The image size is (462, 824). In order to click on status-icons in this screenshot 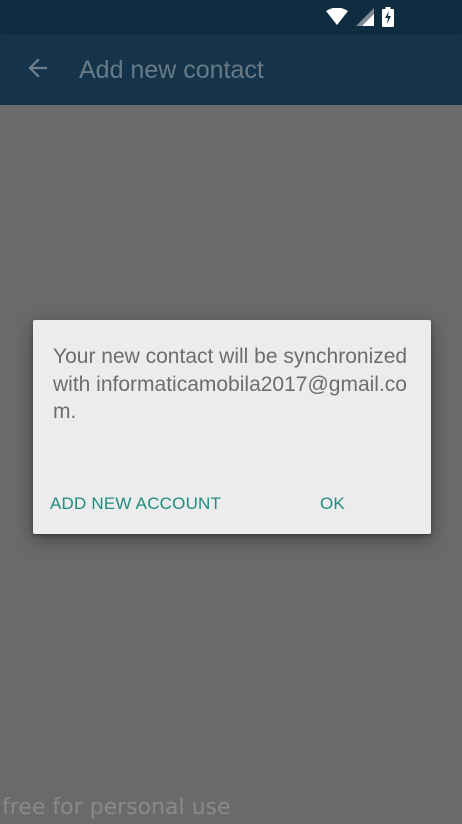, I will do `click(360, 17)`.